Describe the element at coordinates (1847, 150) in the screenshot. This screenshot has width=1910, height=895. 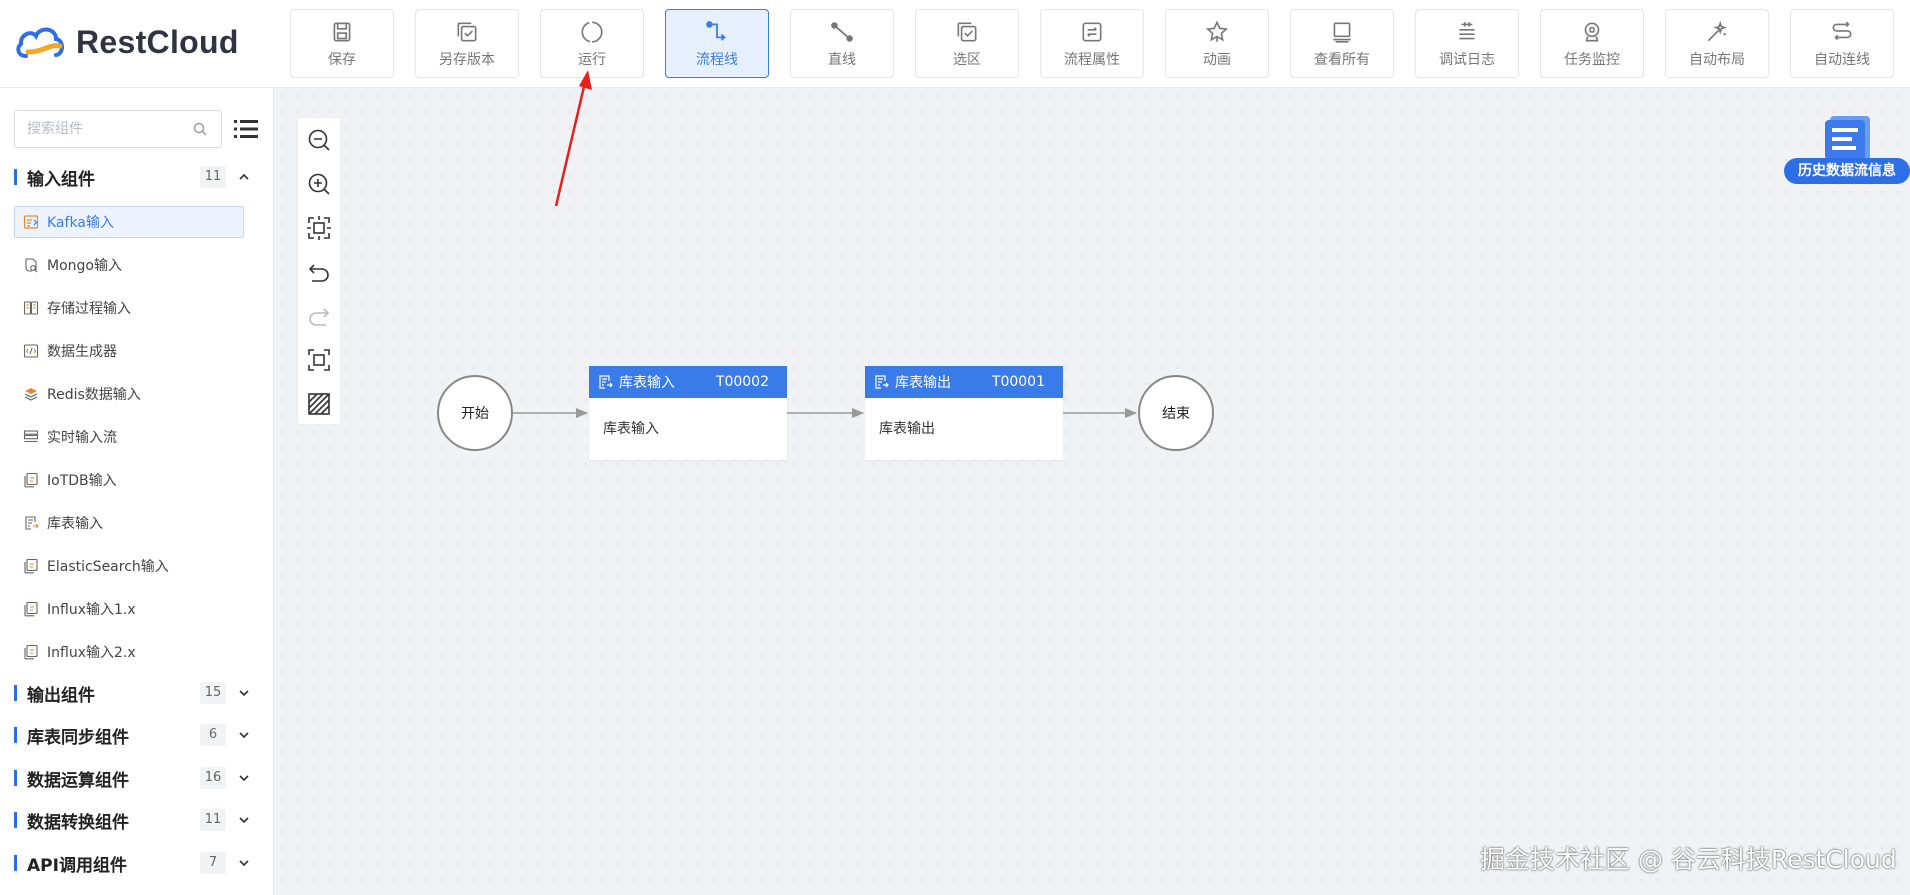
I see `history-dataflow-button: 历史数据流信息` at that location.